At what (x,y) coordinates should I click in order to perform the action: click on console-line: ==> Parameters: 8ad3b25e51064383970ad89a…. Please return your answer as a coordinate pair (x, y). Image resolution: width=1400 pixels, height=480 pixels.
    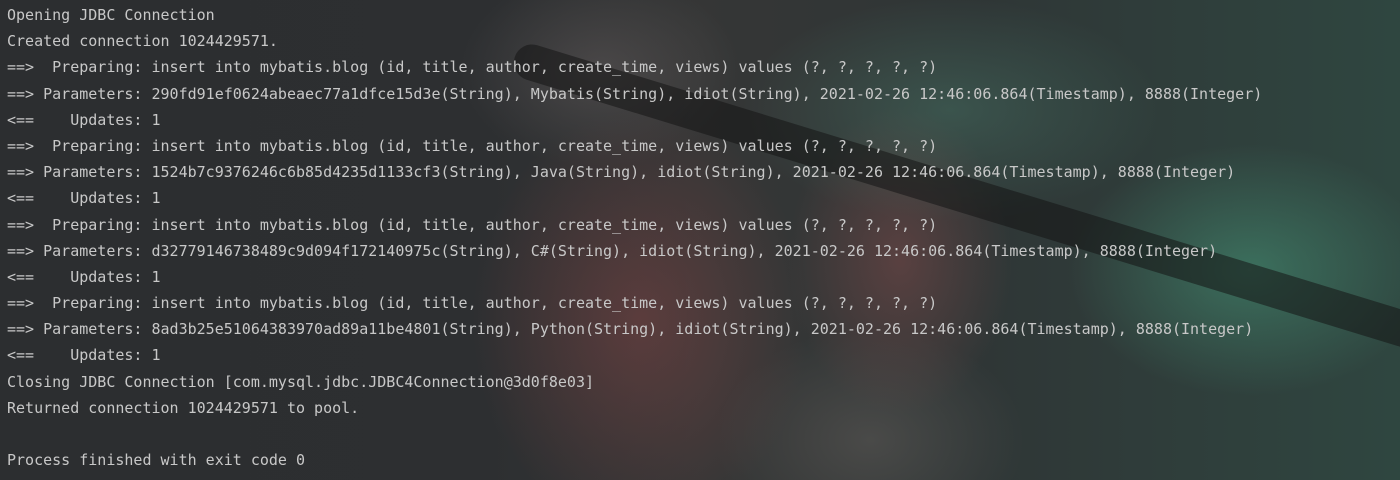
    Looking at the image, I should click on (630, 329).